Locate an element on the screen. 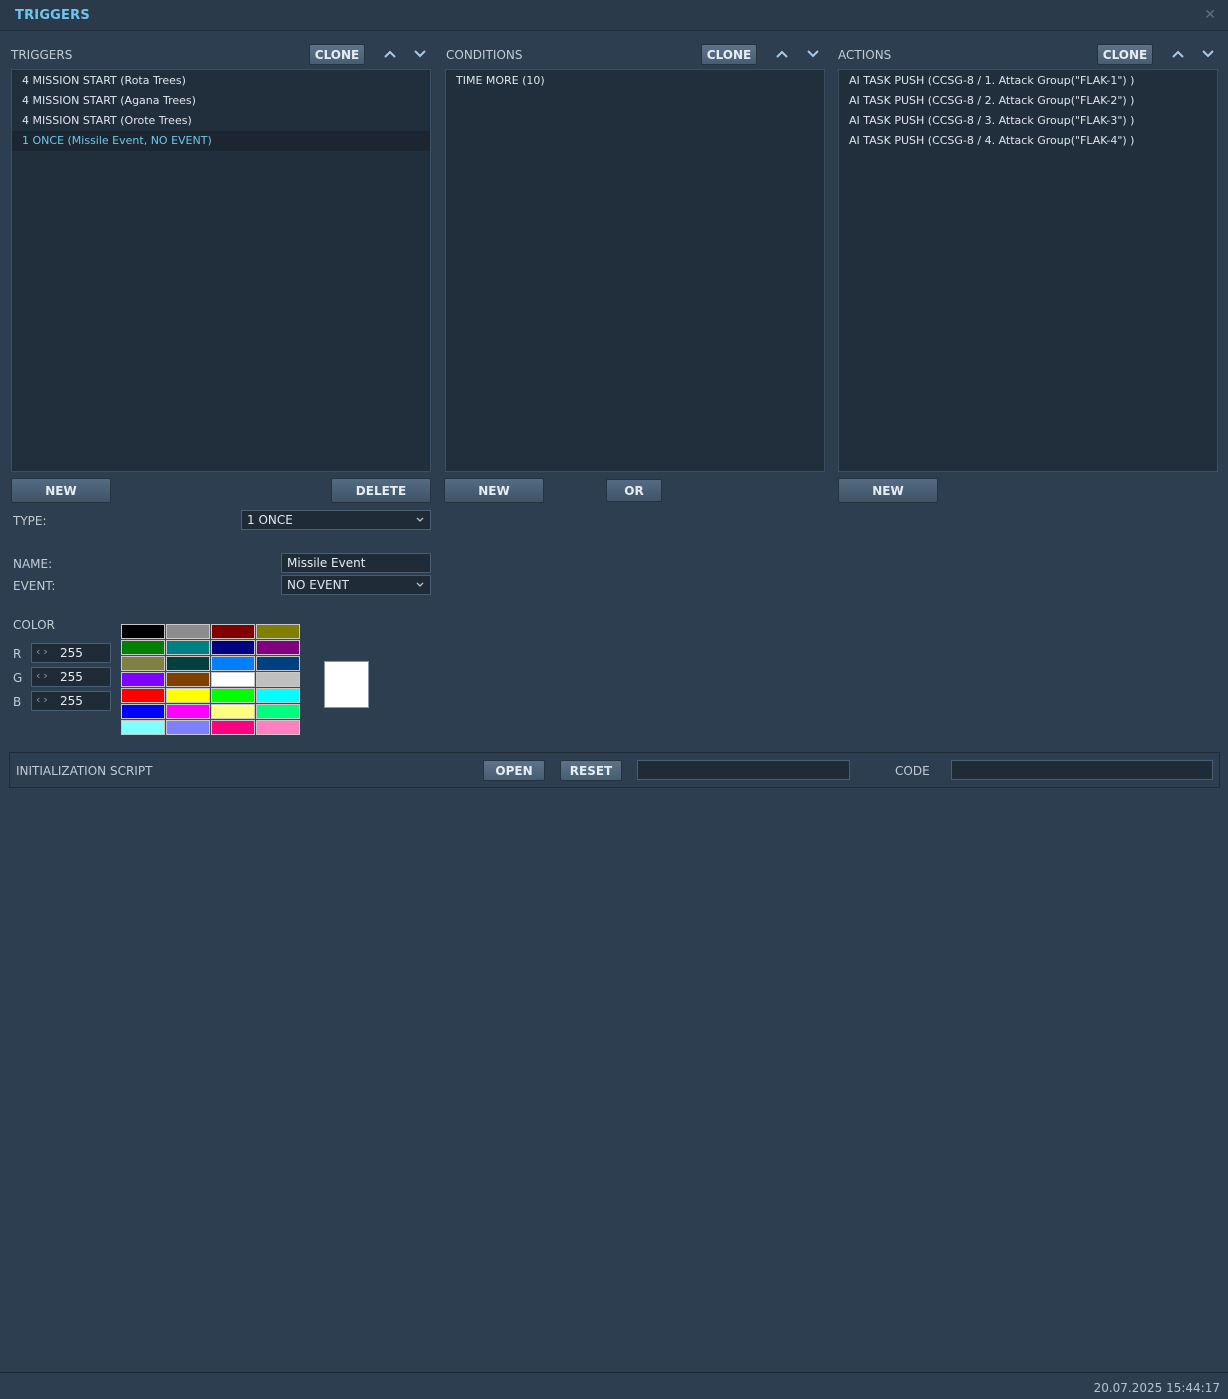  conditions-move-down-button is located at coordinates (813, 54).